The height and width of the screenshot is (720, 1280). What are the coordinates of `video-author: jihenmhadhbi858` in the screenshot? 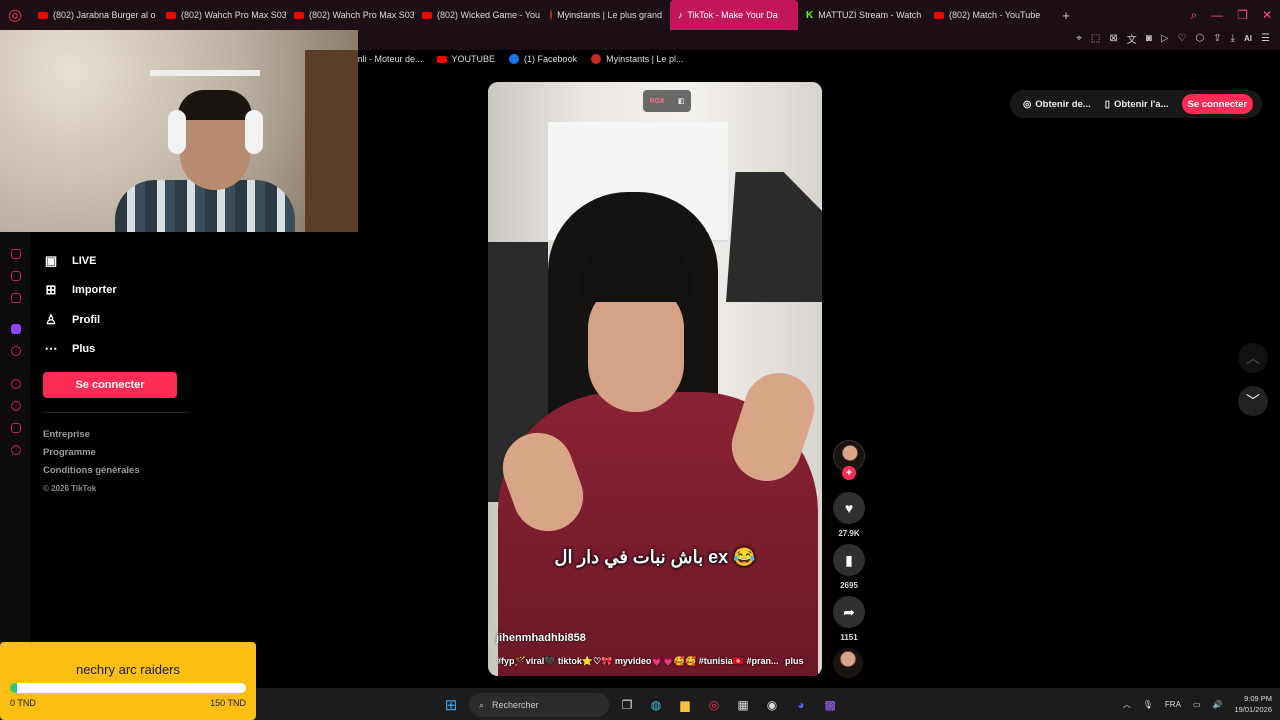 It's located at (541, 638).